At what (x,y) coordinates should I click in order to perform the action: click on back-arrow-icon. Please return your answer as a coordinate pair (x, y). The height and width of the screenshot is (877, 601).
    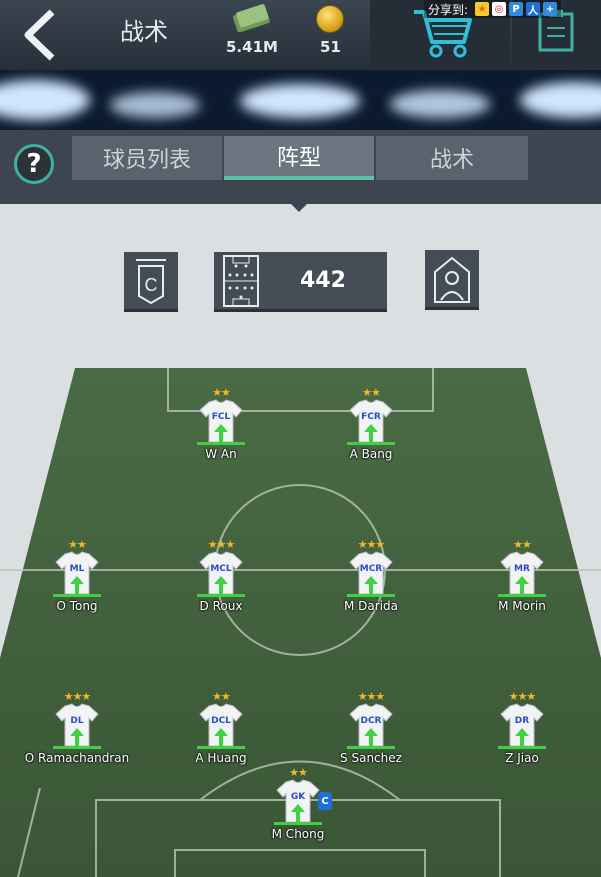
    Looking at the image, I should click on (42, 35).